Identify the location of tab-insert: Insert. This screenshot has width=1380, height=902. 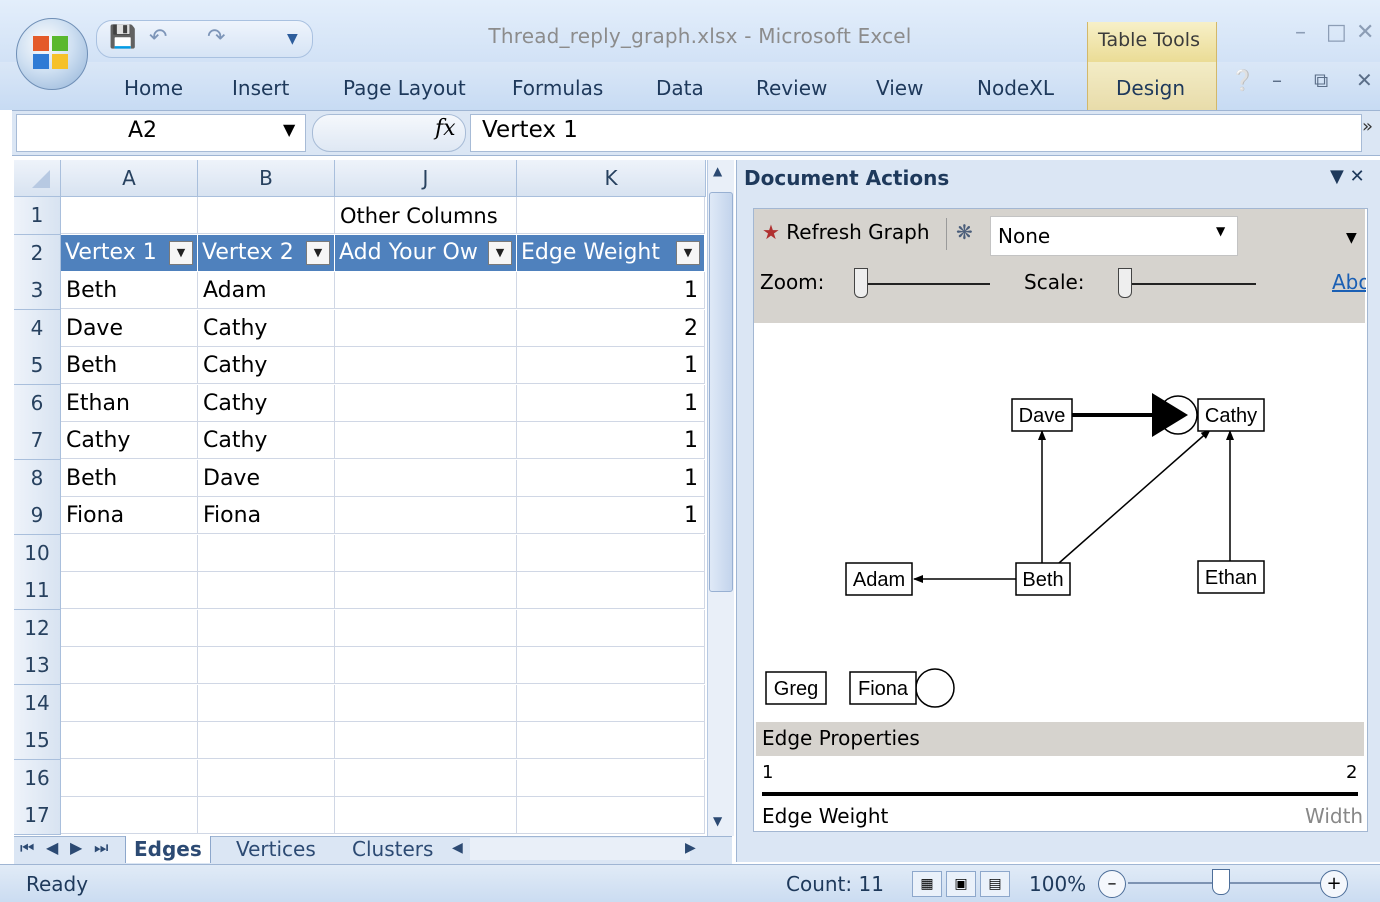
(260, 88).